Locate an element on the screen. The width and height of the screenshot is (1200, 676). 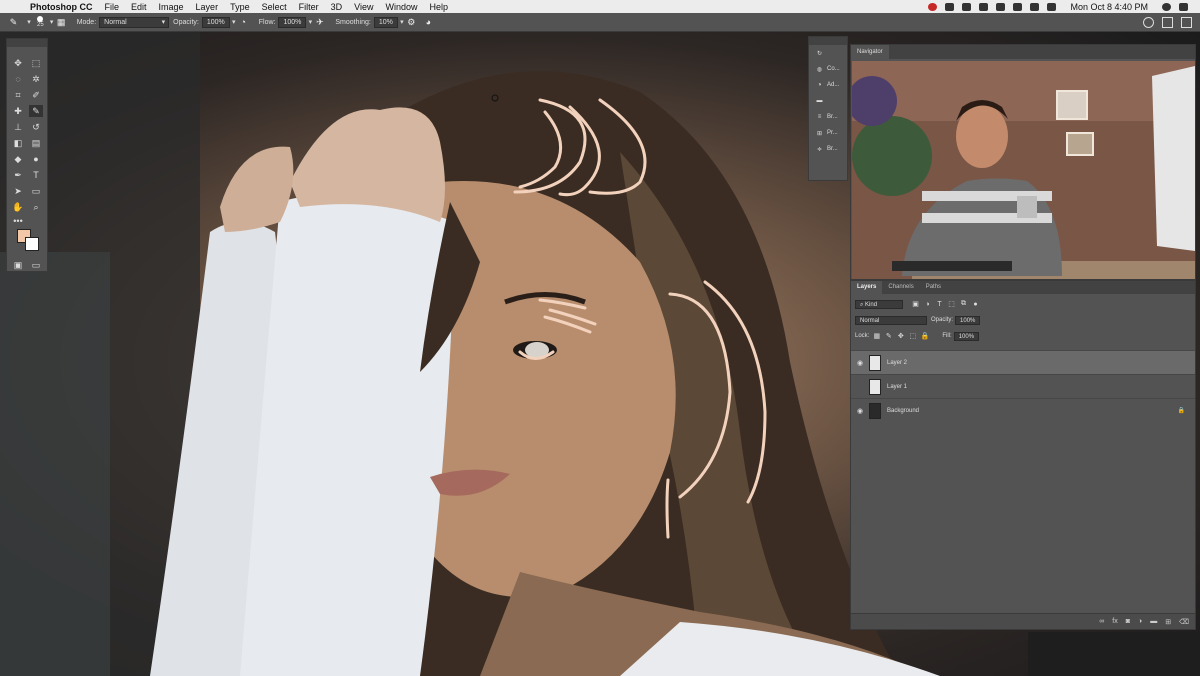
pen-tool-icon: ✒ is located at coordinates (18, 175).